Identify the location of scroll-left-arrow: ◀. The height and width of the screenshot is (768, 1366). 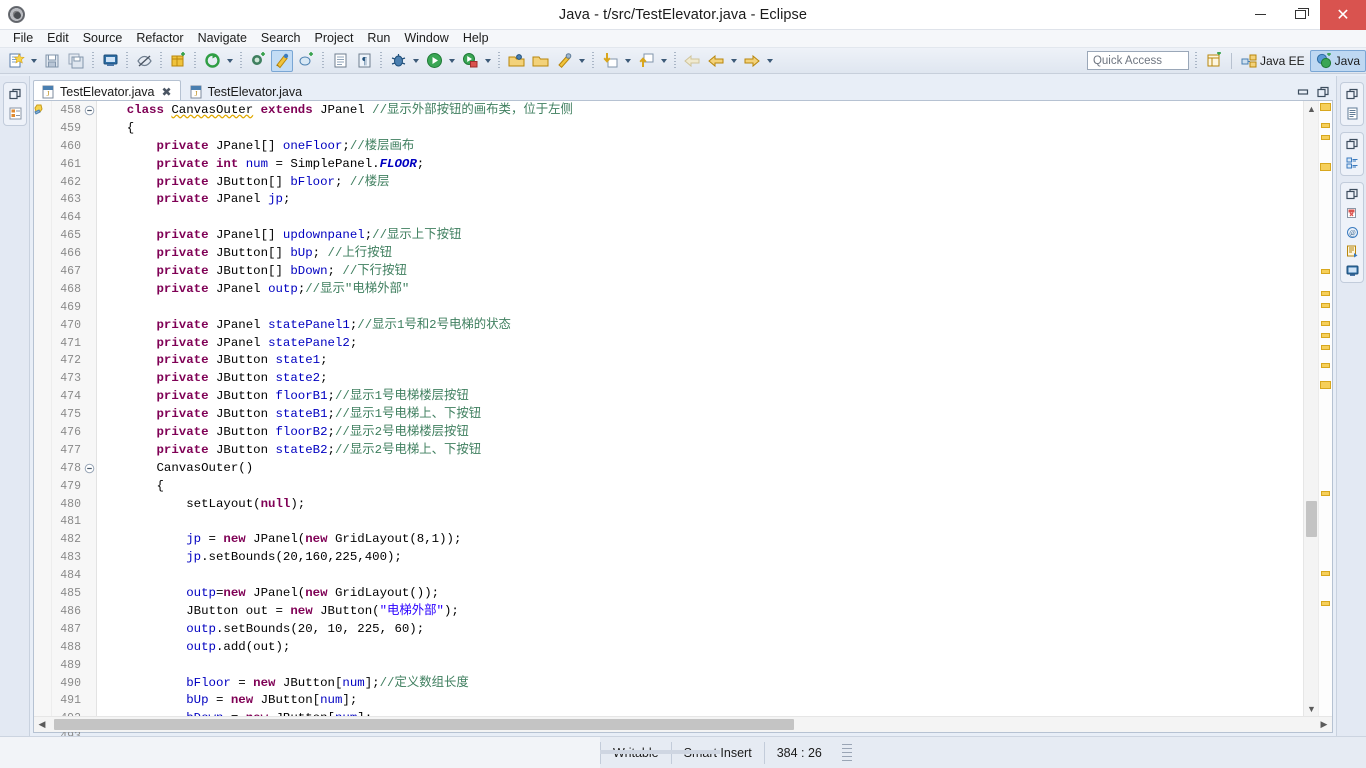
(42, 724).